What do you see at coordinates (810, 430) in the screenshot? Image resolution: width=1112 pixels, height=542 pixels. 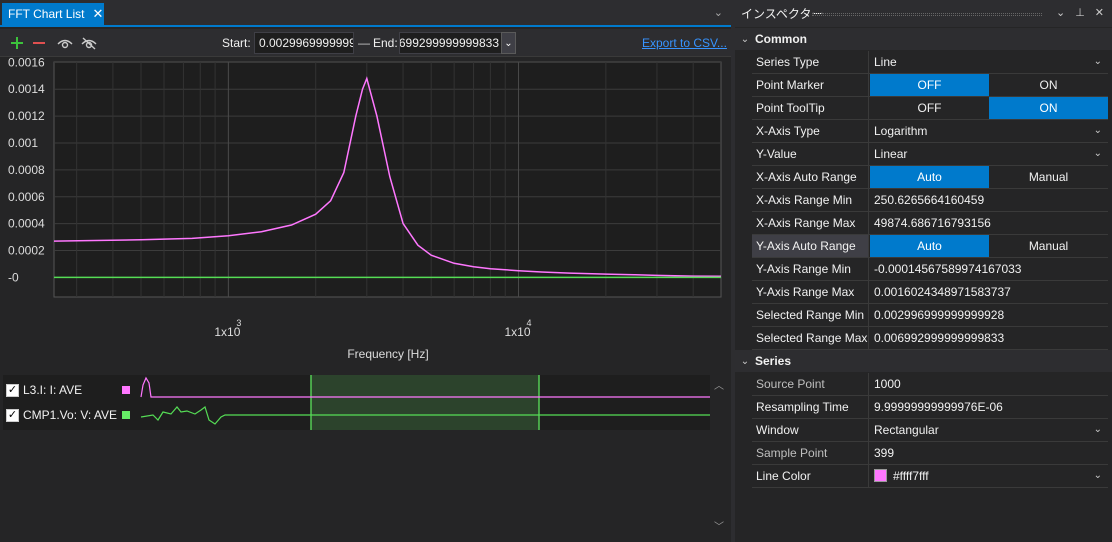 I see `property-name: Window` at bounding box center [810, 430].